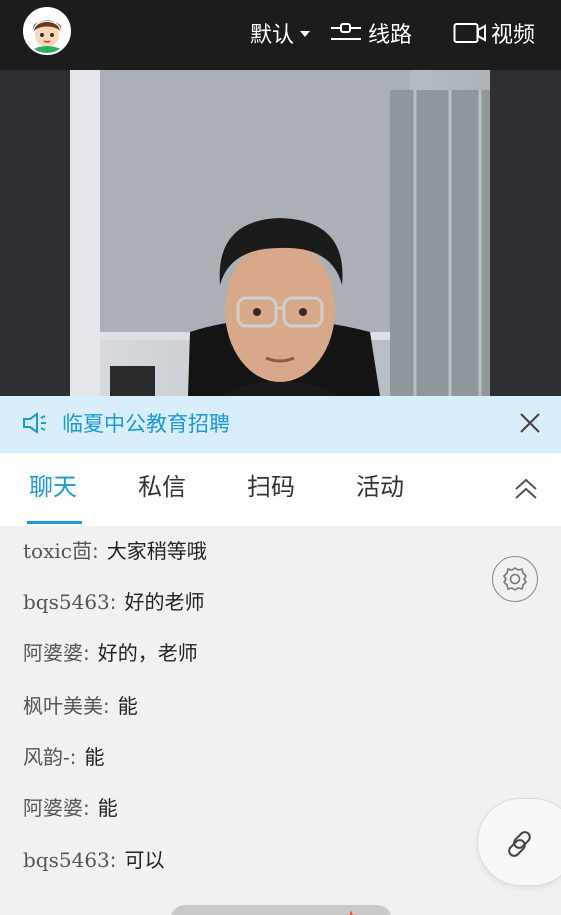 The width and height of the screenshot is (561, 915). What do you see at coordinates (57, 551) in the screenshot?
I see `chat-nickname: toxic茴` at bounding box center [57, 551].